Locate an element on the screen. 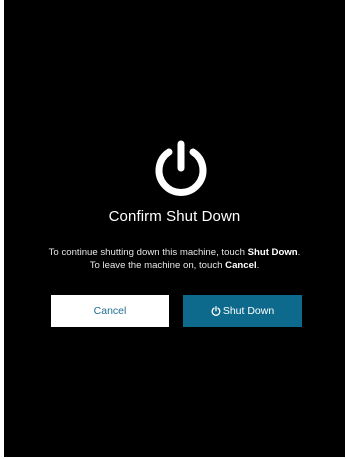 The height and width of the screenshot is (459, 346). message-cancel-emphasis: Cancel is located at coordinates (241, 265).